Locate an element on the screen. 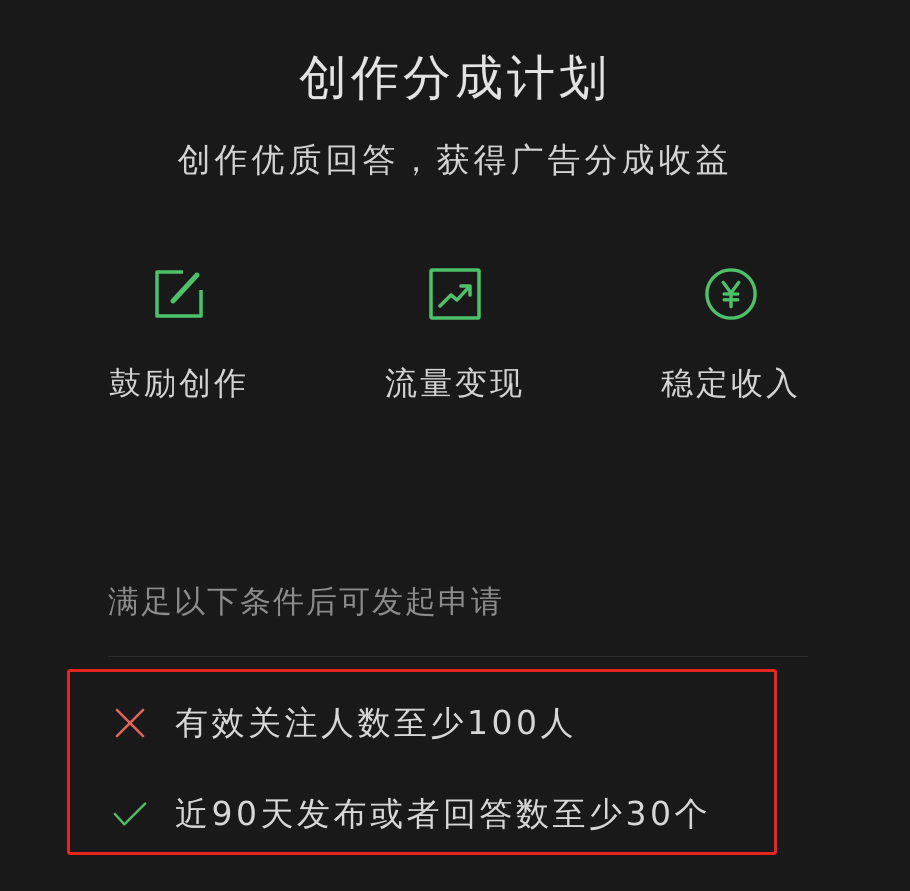 The image size is (910, 891). requirement-text: 有效关注人数至少100人 is located at coordinates (376, 723).